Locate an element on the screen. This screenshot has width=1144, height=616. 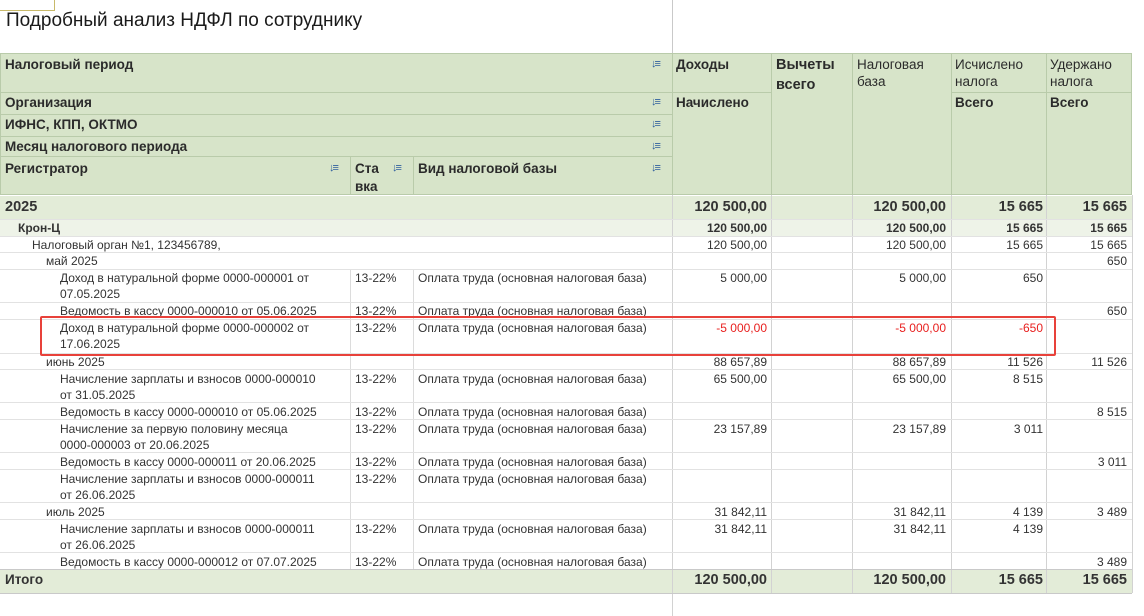
income-value: 65 500,00 is located at coordinates (740, 379).